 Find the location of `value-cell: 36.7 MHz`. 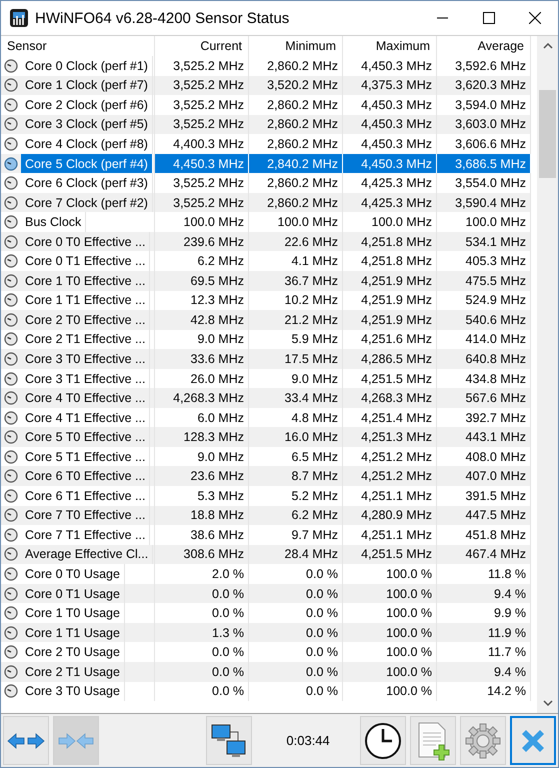

value-cell: 36.7 MHz is located at coordinates (296, 281).